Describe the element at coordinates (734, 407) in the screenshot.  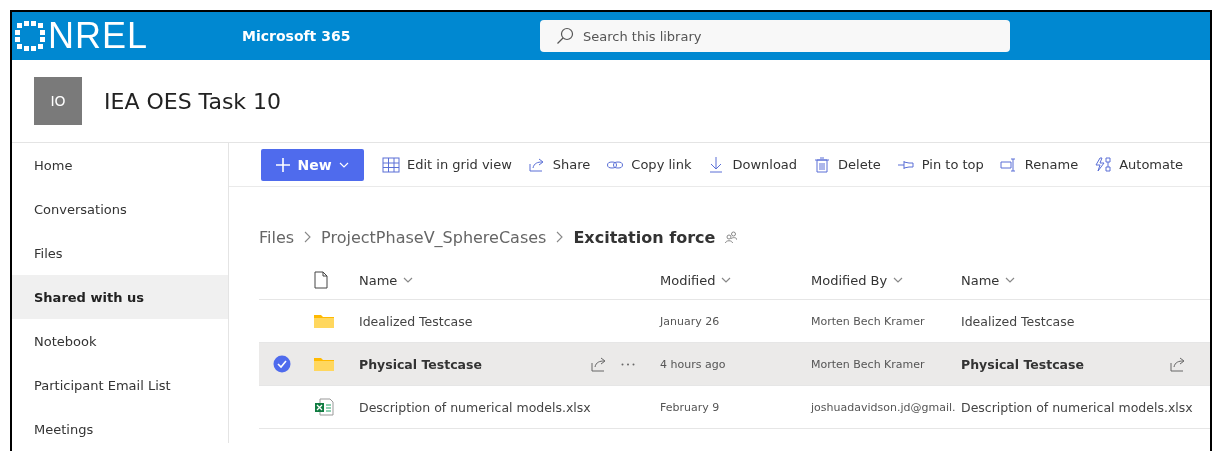
I see `table-row: Description of numerical models.xlsx February 9 joshuadavidson.jd@gmail. Description of numerical models.xlsx` at that location.